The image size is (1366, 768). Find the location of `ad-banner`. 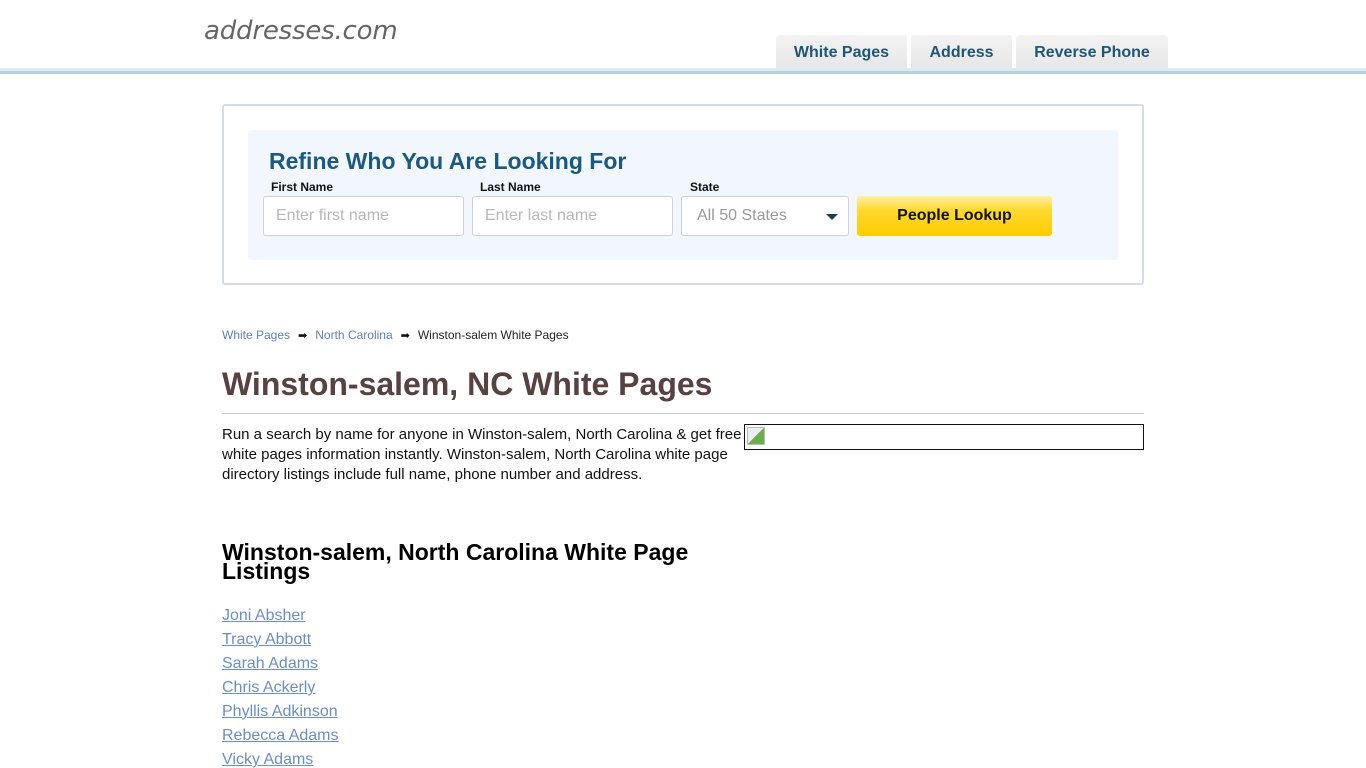

ad-banner is located at coordinates (944, 437).